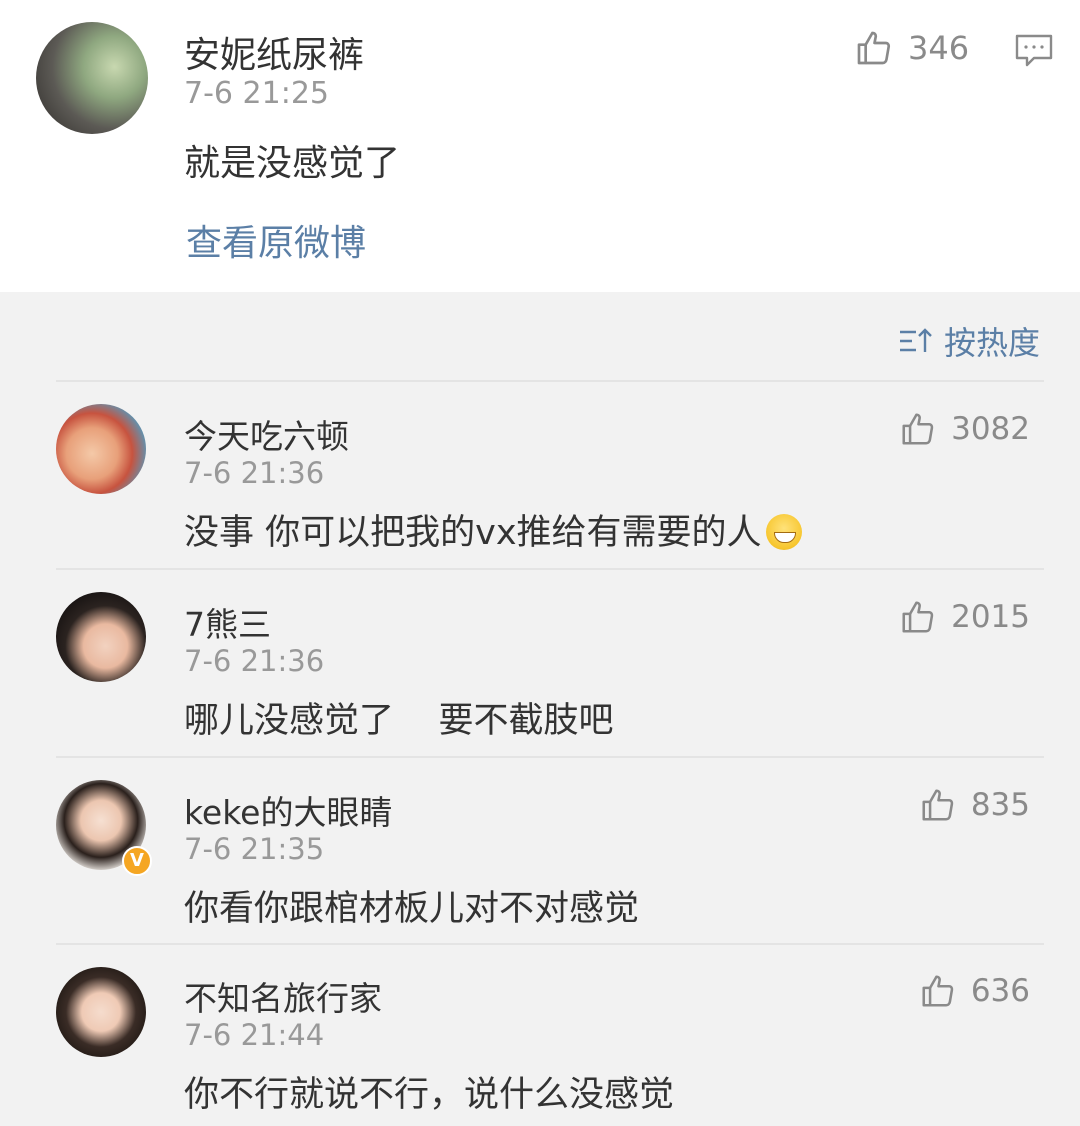 The image size is (1080, 1126). I want to click on comment-like-button: 2015, so click(964, 617).